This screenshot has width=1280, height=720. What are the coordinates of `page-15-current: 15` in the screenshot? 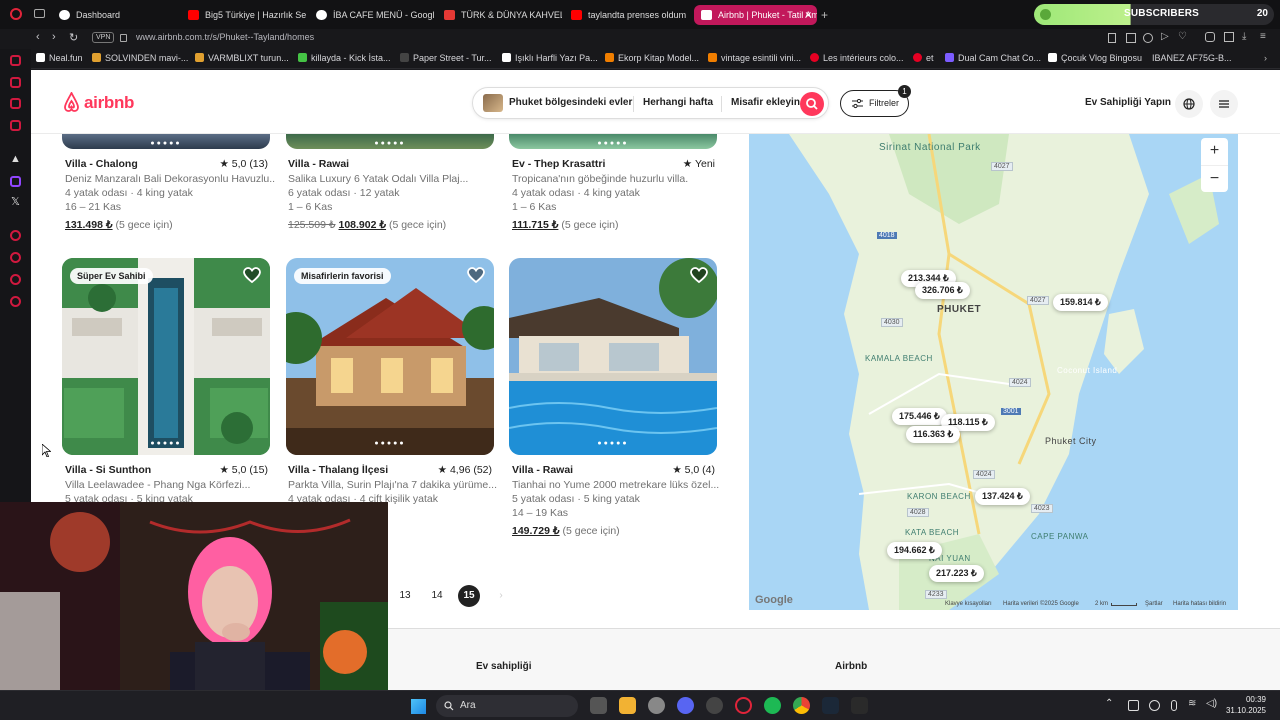 It's located at (469, 596).